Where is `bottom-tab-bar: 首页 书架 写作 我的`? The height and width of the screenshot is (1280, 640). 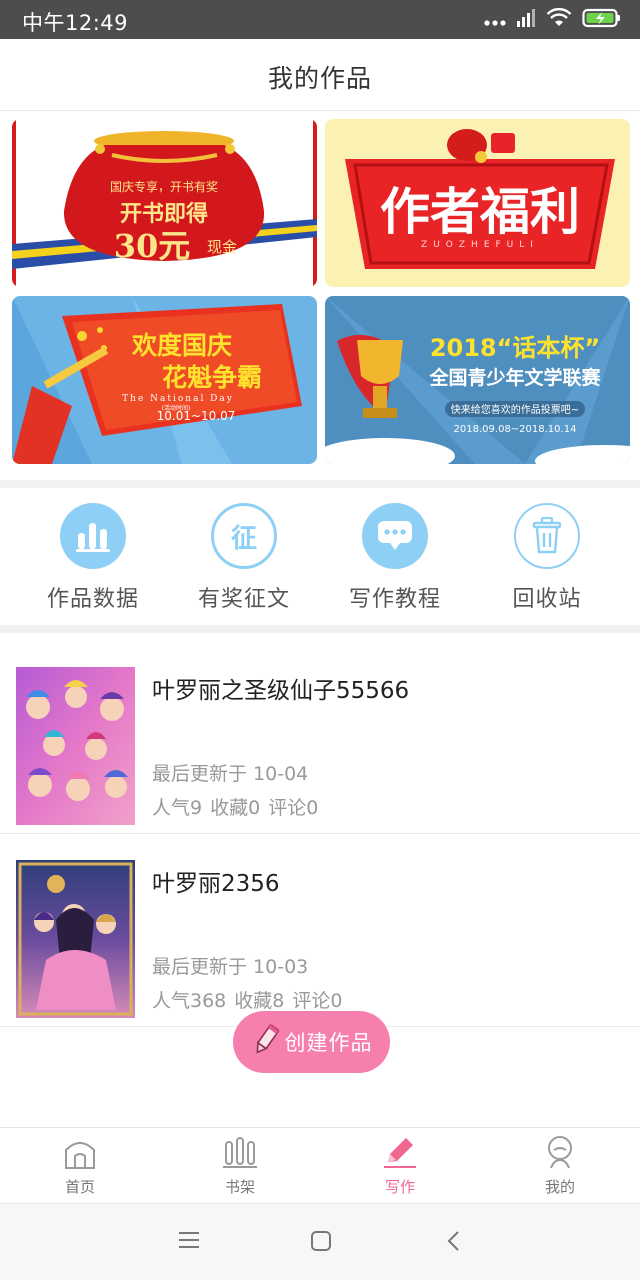
bottom-tab-bar: 首页 书架 写作 我的 is located at coordinates (320, 1165).